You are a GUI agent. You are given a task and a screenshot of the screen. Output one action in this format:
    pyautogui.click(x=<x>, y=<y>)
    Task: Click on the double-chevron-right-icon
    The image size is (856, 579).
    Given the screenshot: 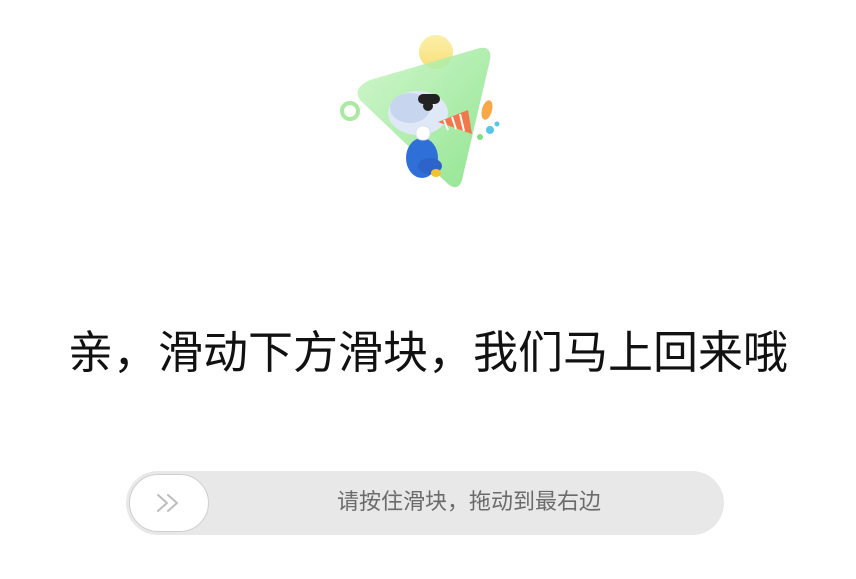 What is the action you would take?
    pyautogui.click(x=167, y=503)
    